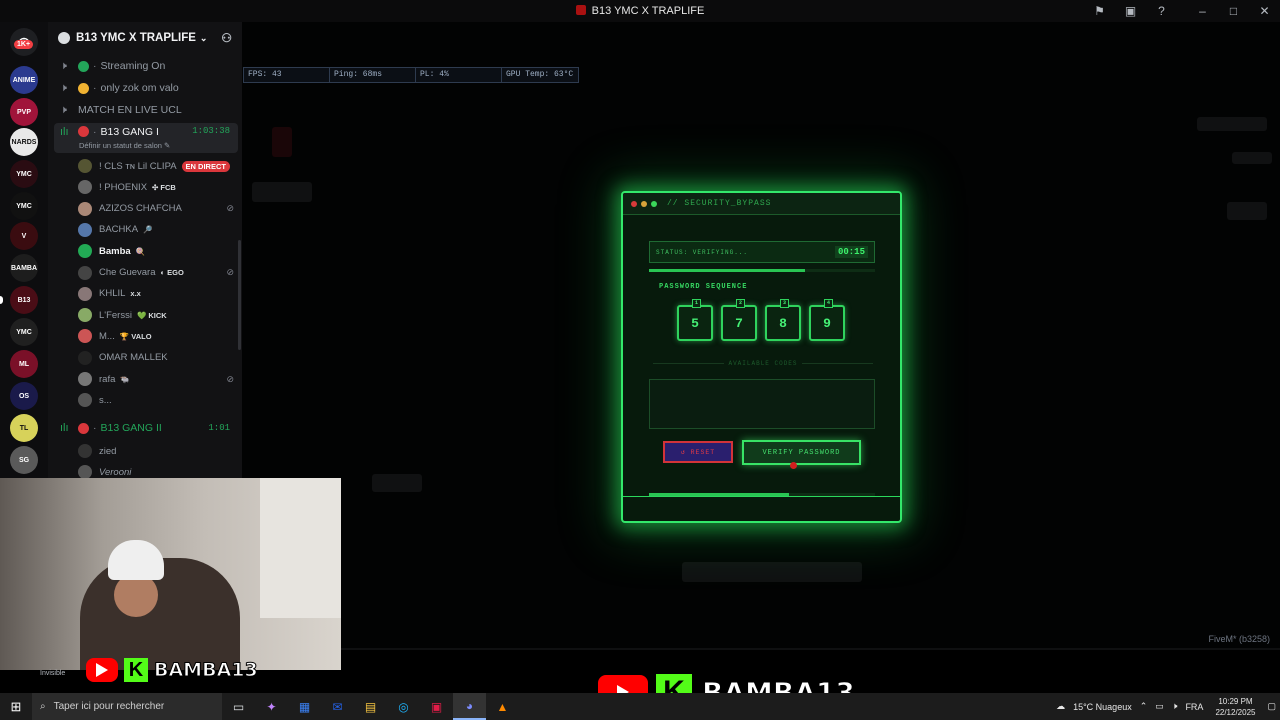 Image resolution: width=1280 pixels, height=720 pixels. I want to click on server-icon: TL, so click(24, 428).